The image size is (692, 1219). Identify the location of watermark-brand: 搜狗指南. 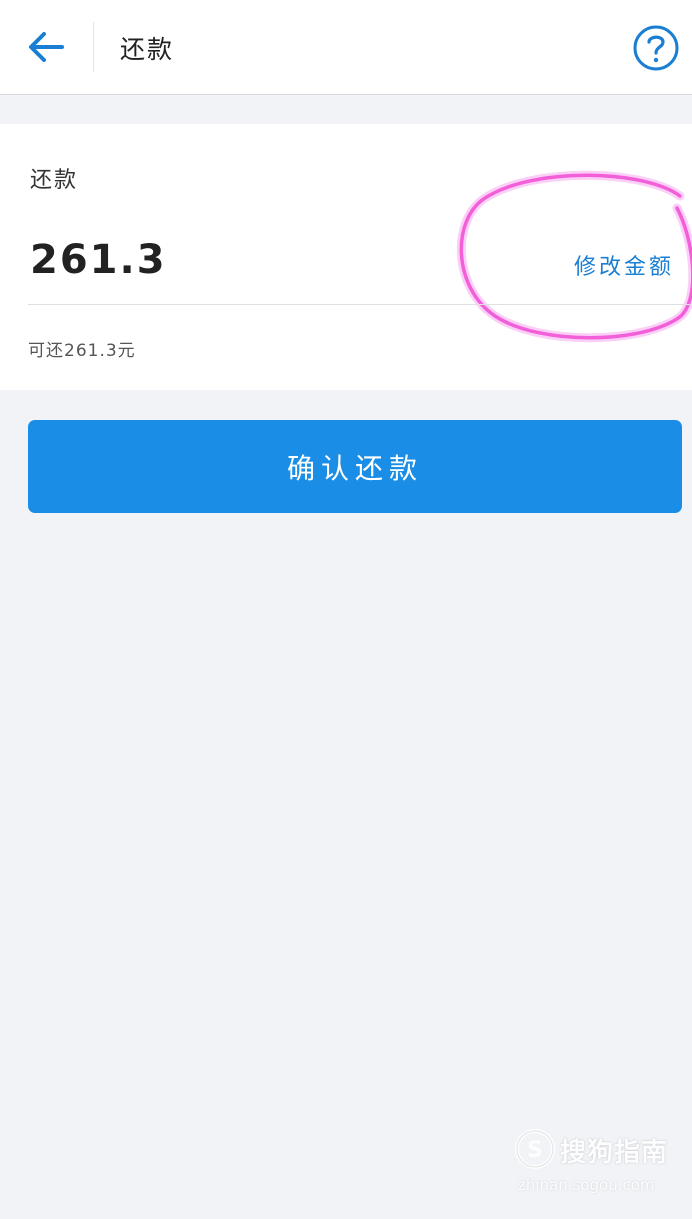
(614, 1153).